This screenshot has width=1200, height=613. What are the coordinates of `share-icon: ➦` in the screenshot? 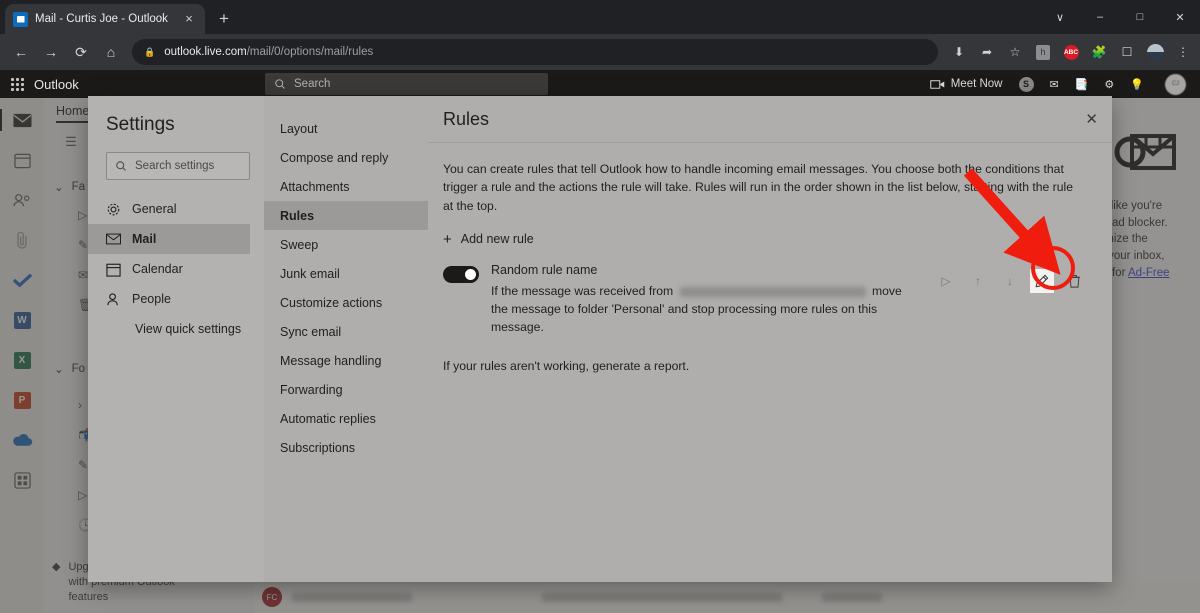 It's located at (987, 52).